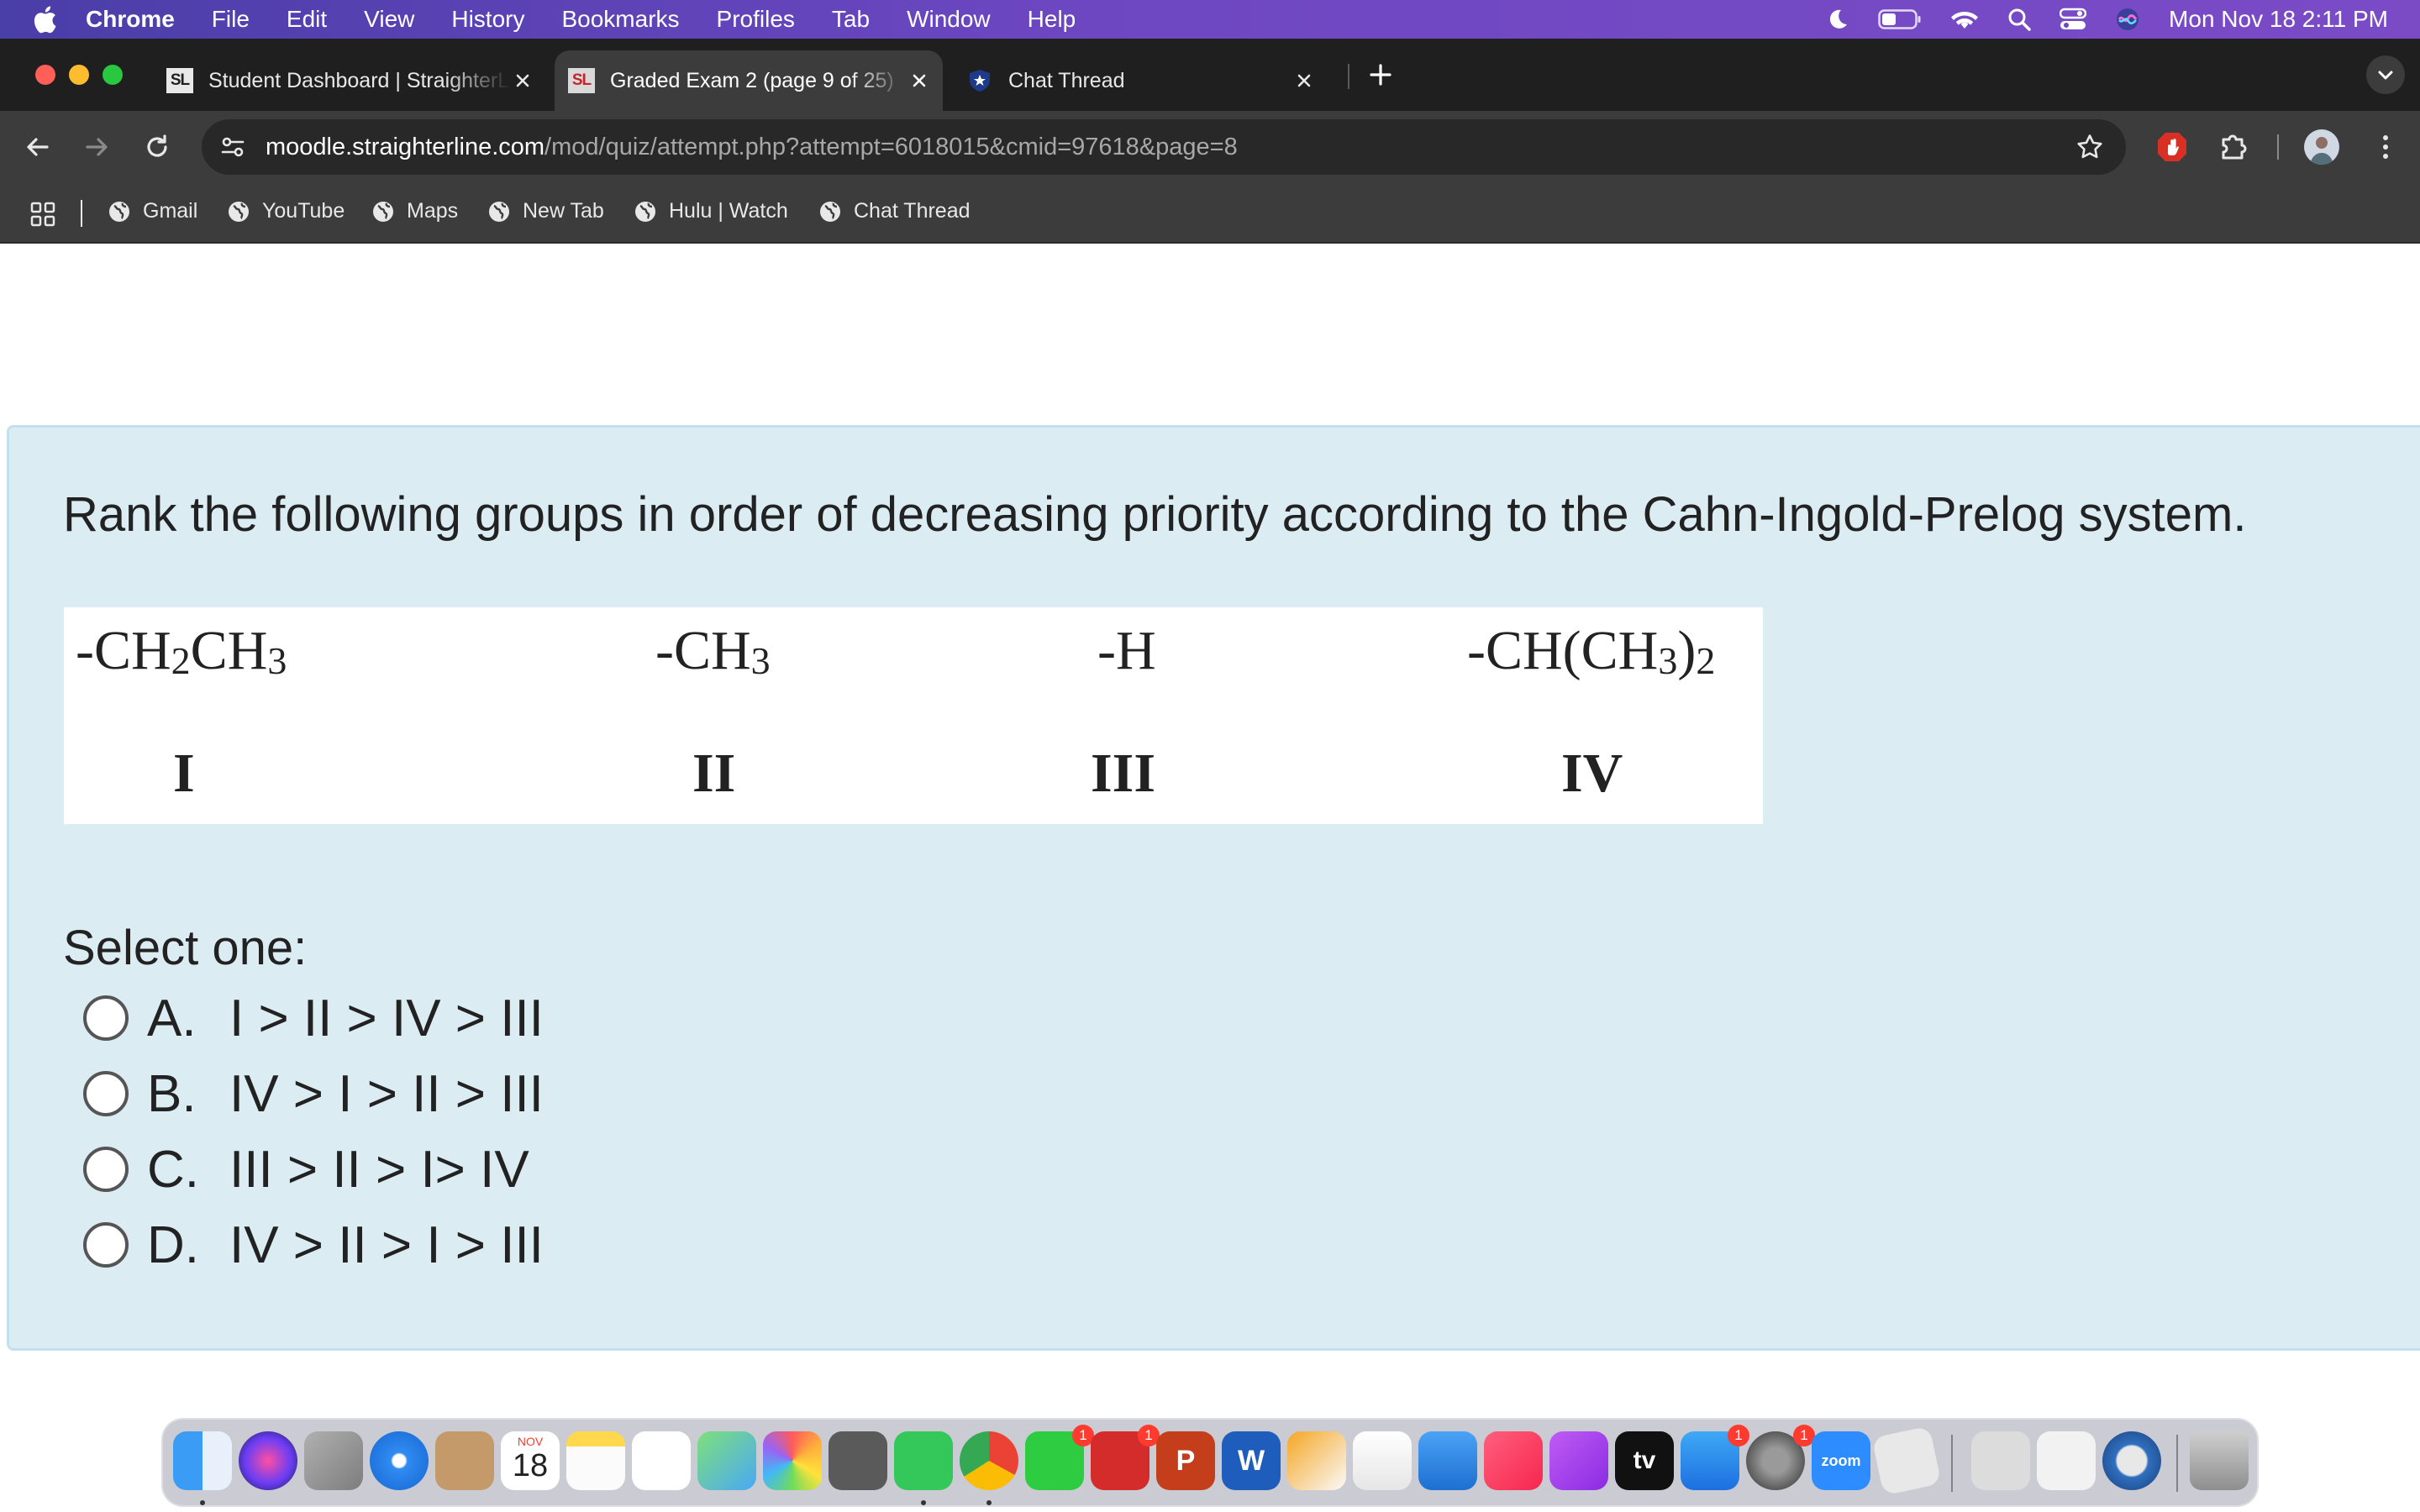  What do you see at coordinates (756, 19) in the screenshot?
I see `menu-profiles: Profiles` at bounding box center [756, 19].